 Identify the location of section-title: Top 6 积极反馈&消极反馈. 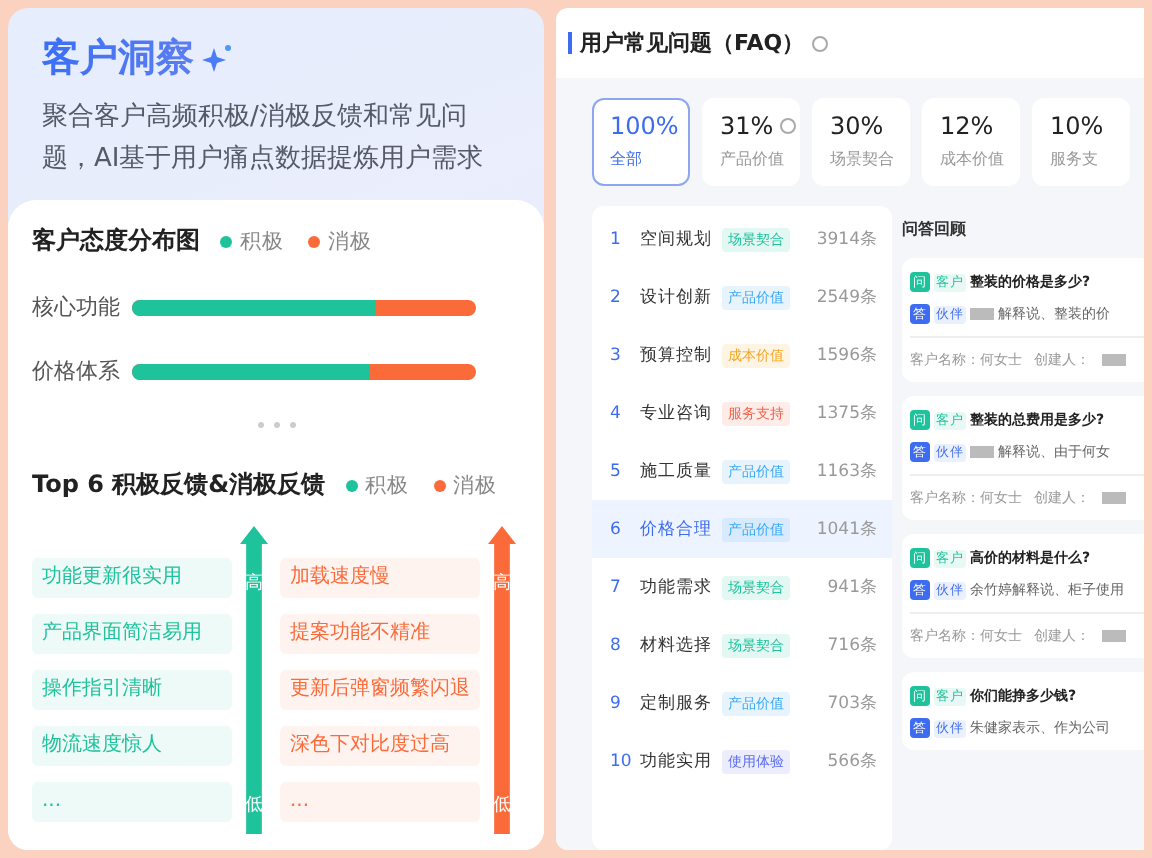
(179, 485).